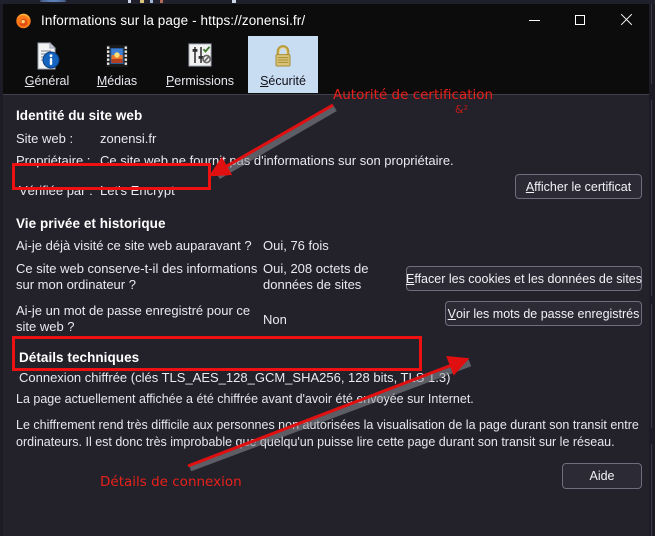 Image resolution: width=655 pixels, height=536 pixels. Describe the element at coordinates (117, 56) in the screenshot. I see `film-image-icon` at that location.